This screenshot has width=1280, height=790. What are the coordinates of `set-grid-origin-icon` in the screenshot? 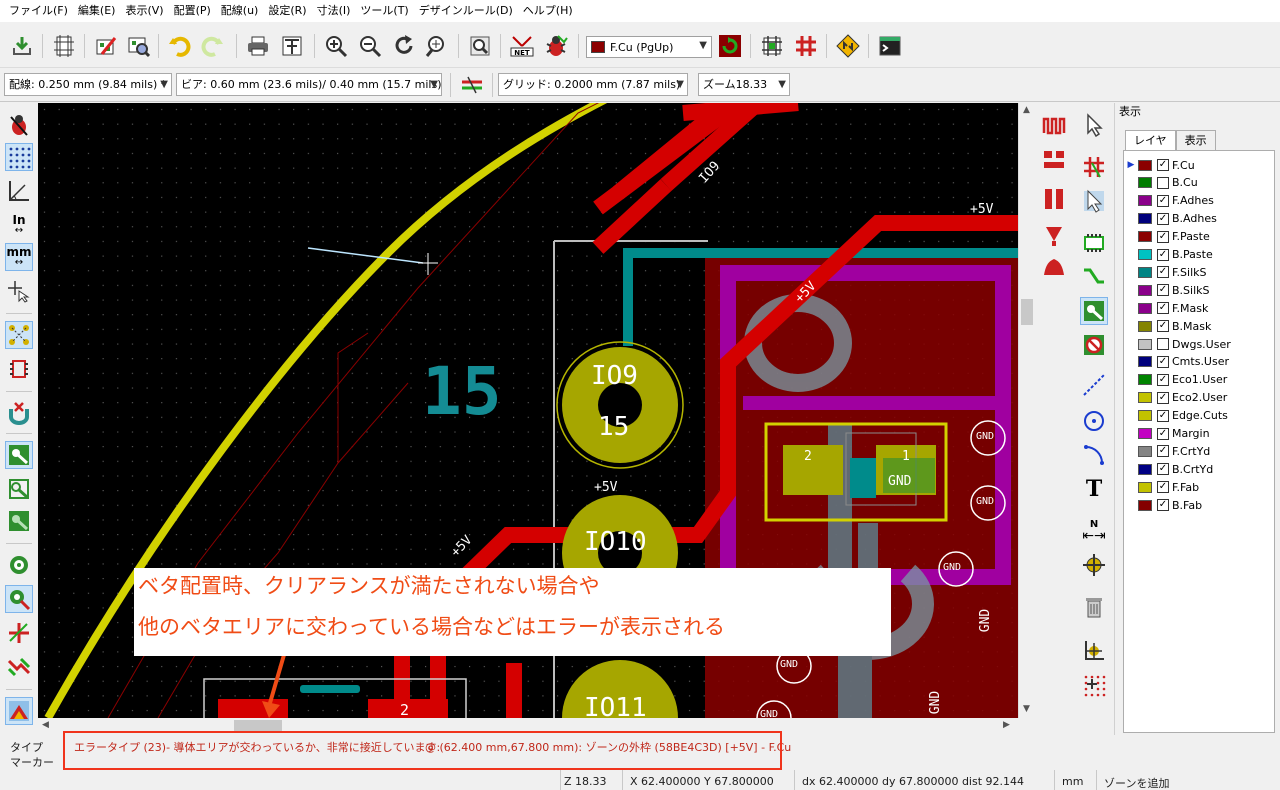 It's located at (1094, 685).